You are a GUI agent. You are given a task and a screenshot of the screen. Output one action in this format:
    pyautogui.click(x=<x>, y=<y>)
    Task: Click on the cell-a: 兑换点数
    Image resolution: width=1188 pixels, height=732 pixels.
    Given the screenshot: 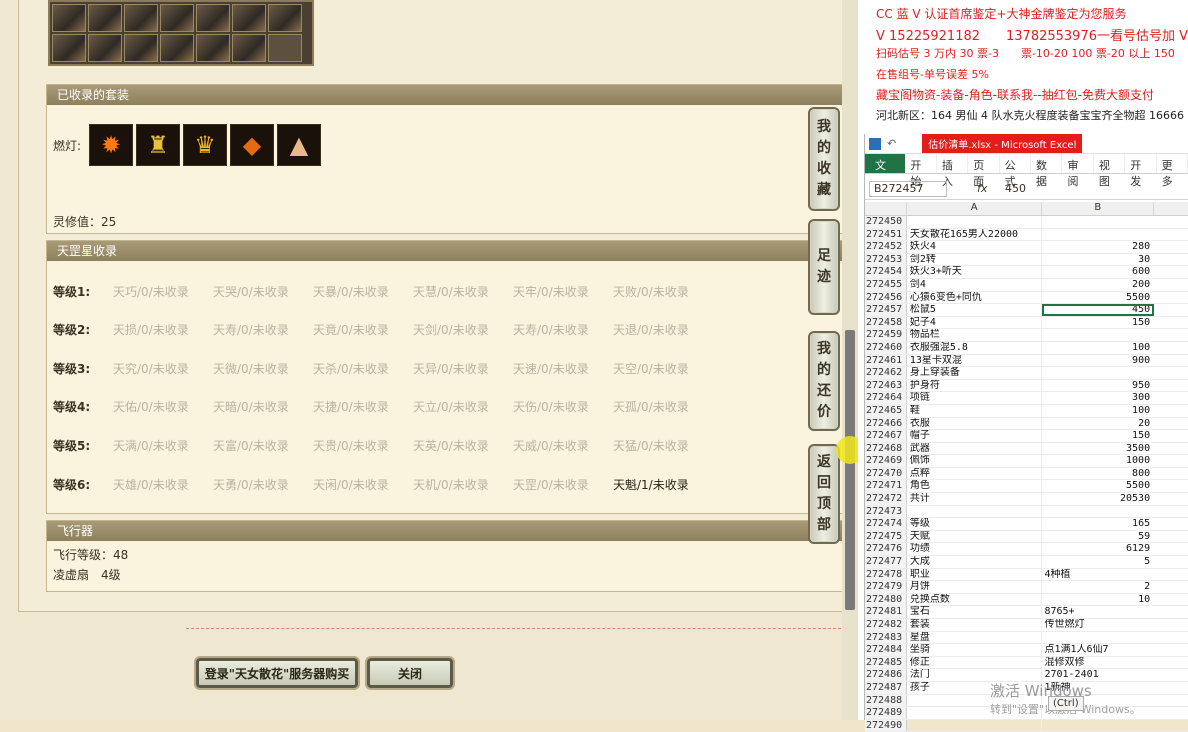 What is the action you would take?
    pyautogui.click(x=975, y=599)
    